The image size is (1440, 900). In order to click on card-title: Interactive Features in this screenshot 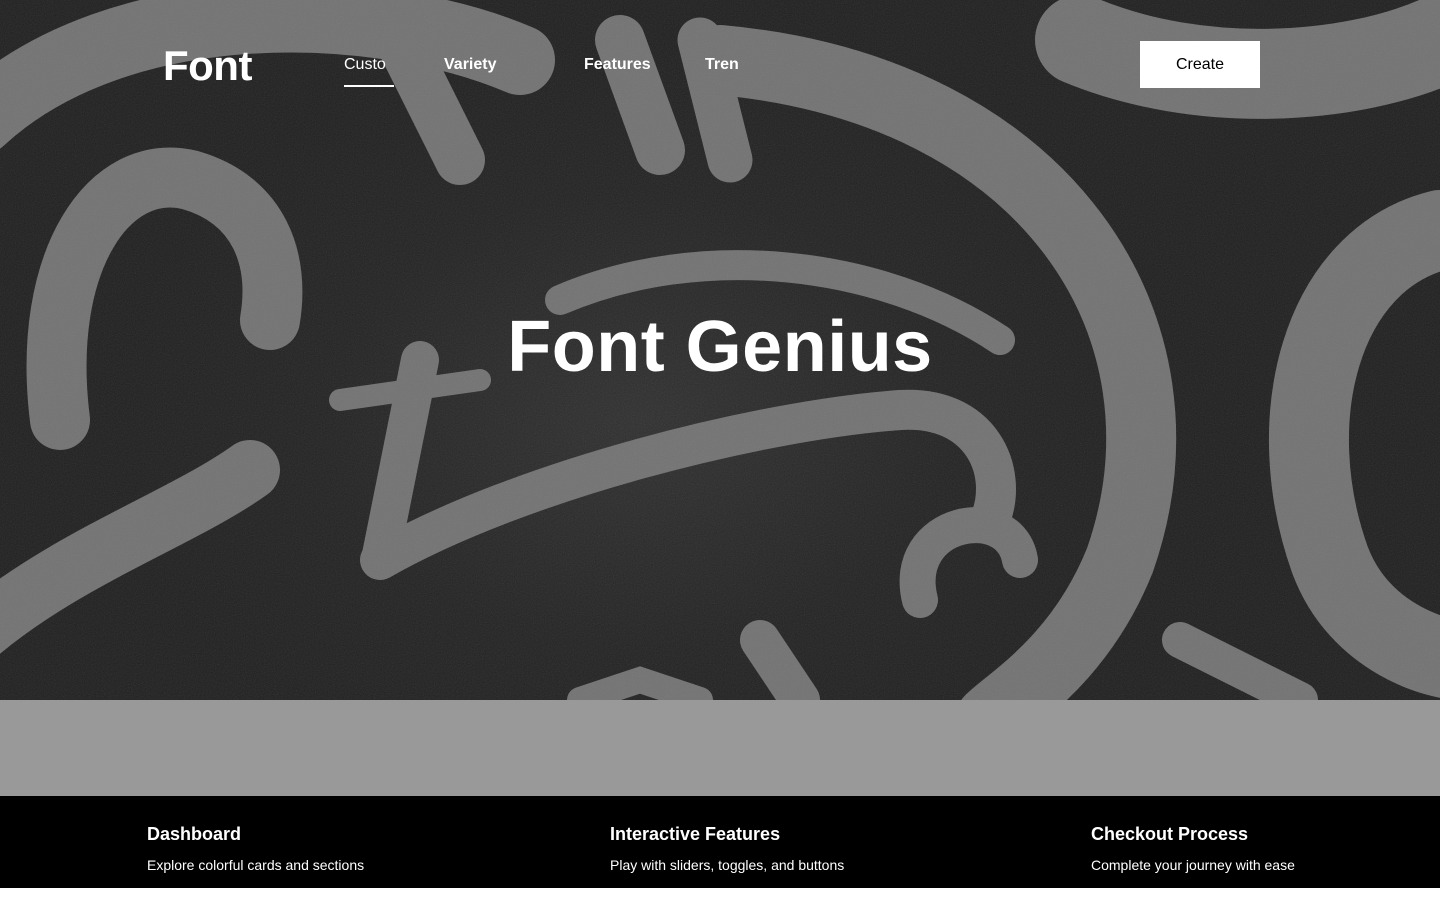, I will do `click(695, 834)`.